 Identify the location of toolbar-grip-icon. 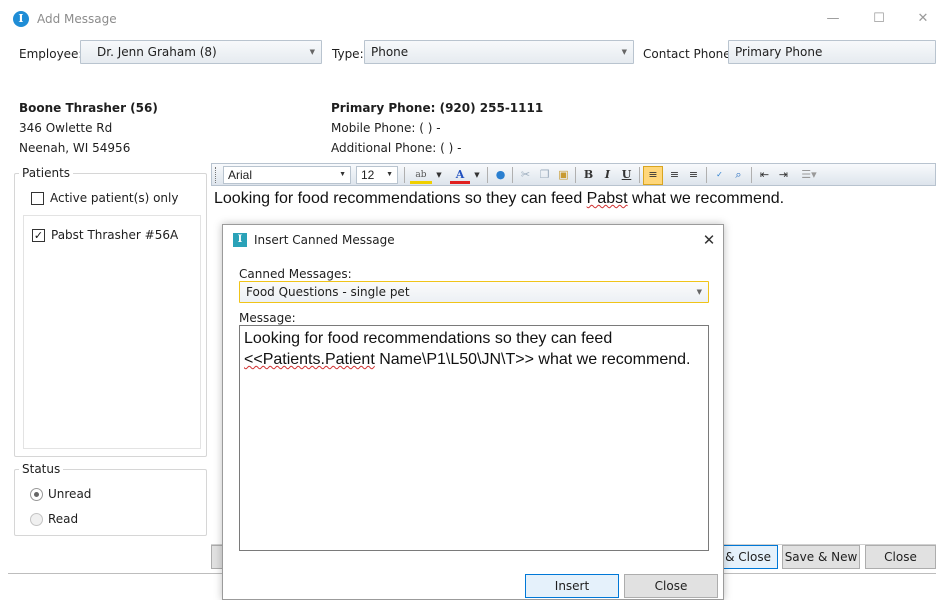
(216, 175).